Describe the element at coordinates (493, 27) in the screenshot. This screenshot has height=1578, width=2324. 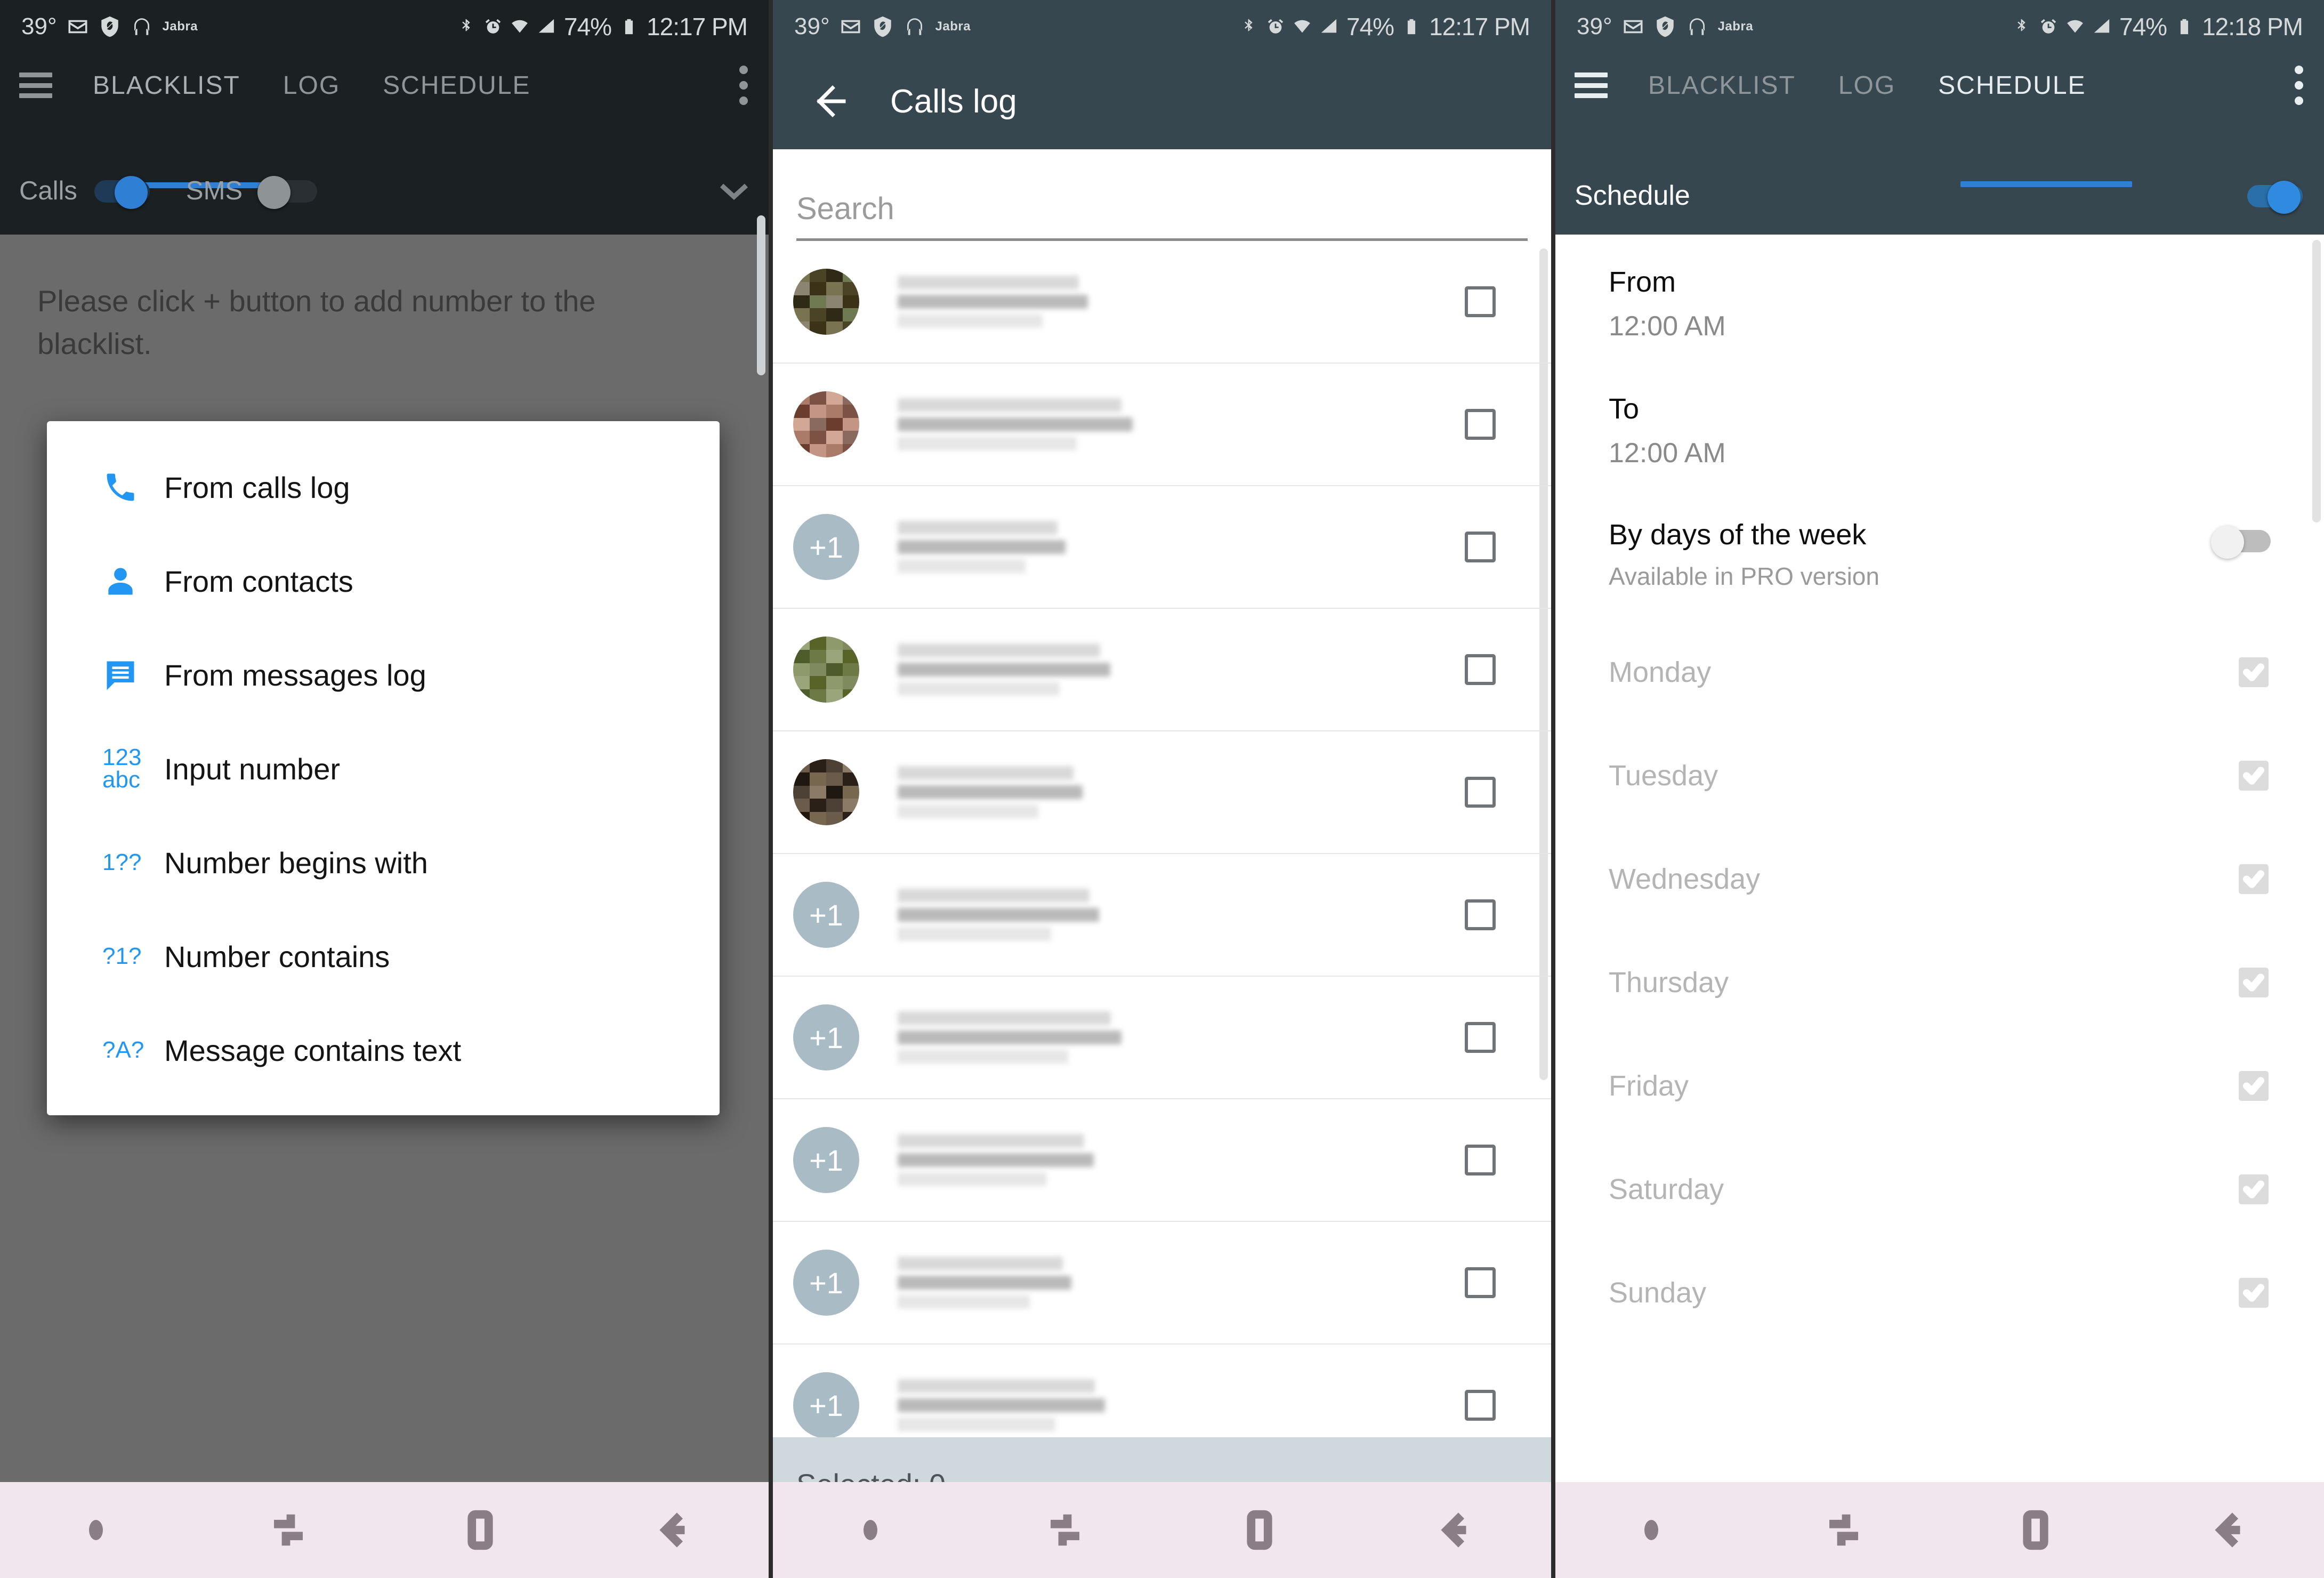
I see `alarm-icon` at that location.